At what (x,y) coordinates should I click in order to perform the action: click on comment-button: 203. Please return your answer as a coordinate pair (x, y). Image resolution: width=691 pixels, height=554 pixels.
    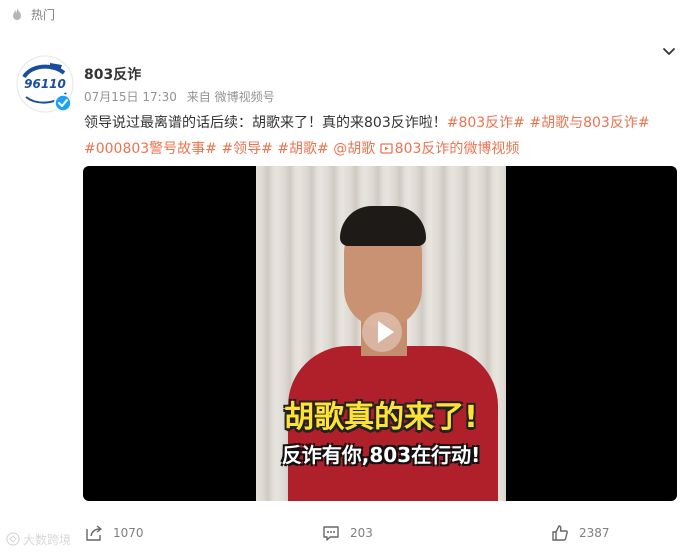
    Looking at the image, I should click on (347, 533).